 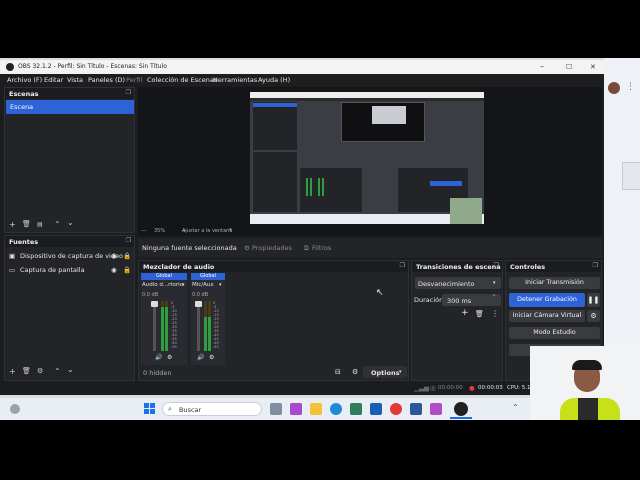 I want to click on scene-item: Escena, so click(x=70, y=107).